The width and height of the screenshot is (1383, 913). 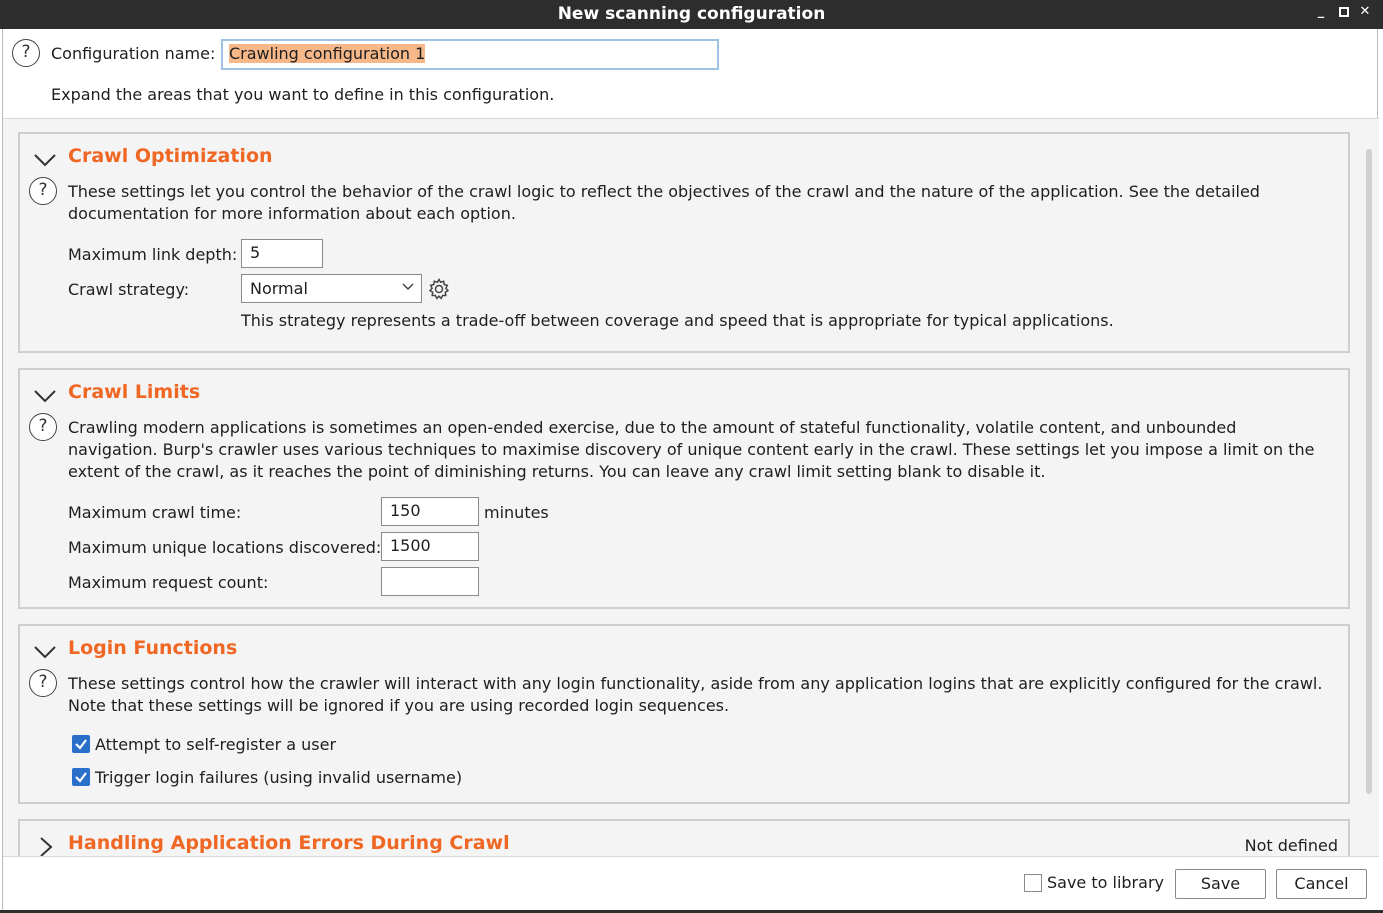 What do you see at coordinates (1369, 471) in the screenshot?
I see `vertical-scrollbar` at bounding box center [1369, 471].